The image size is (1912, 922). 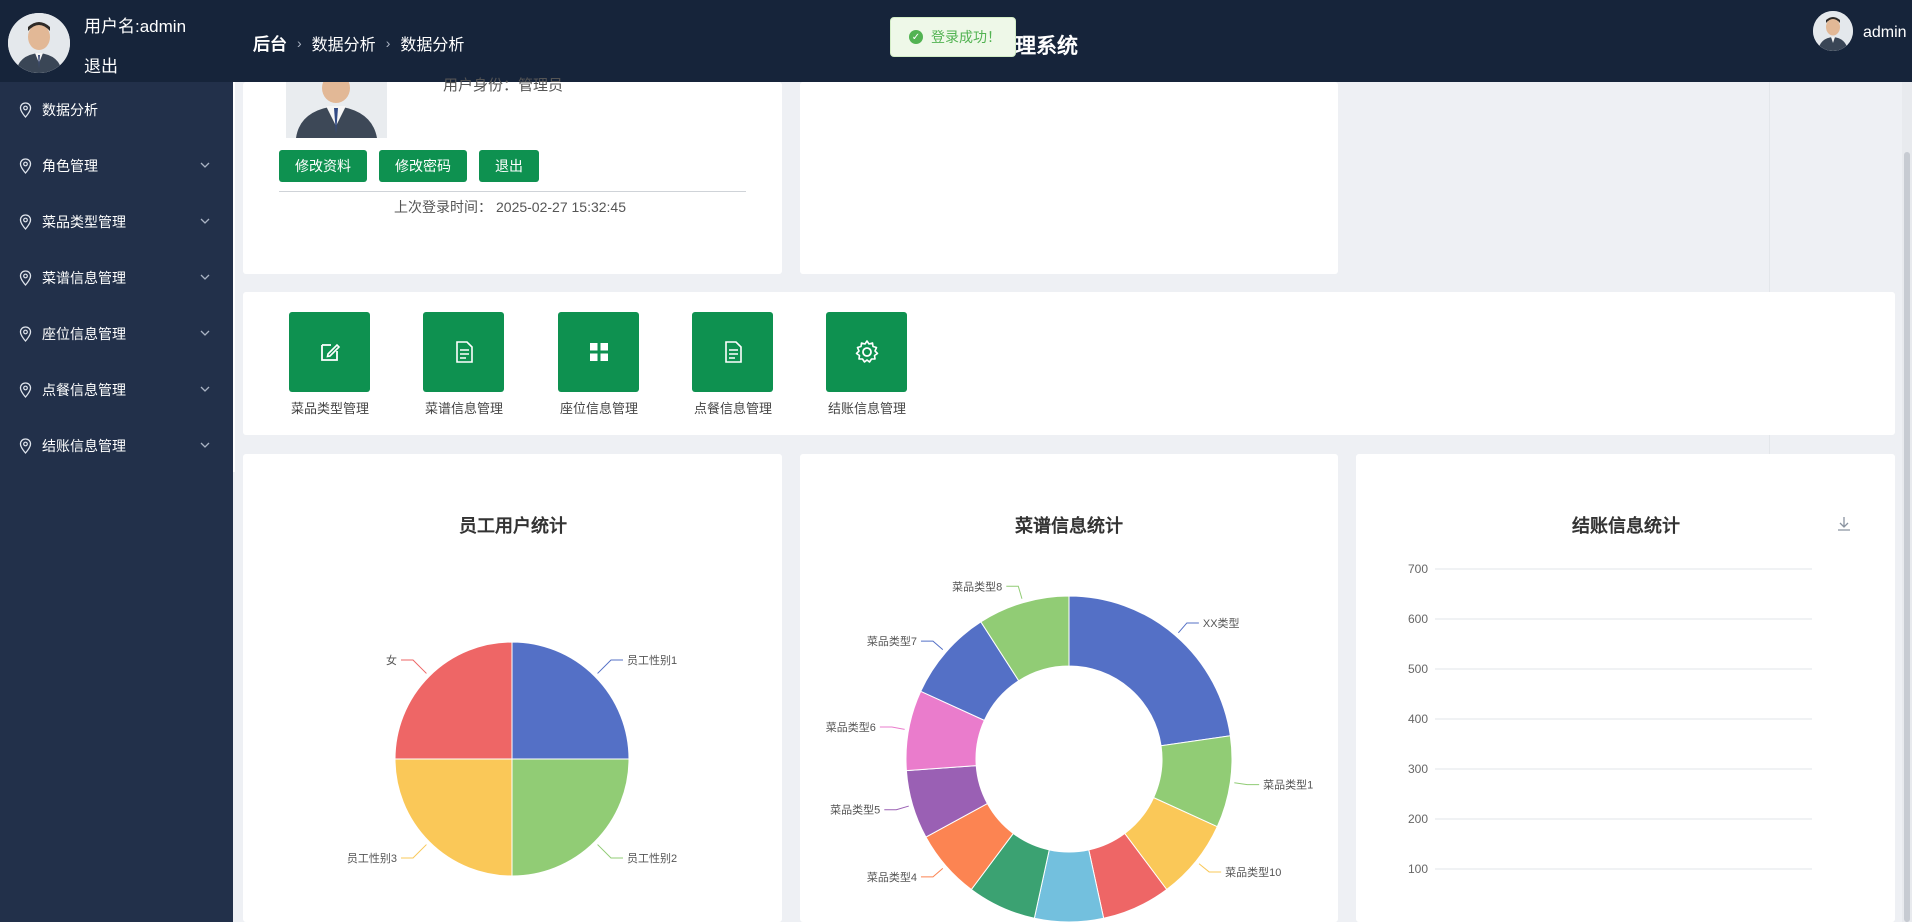 I want to click on last-login-value: 2025-02-27 15:32:45, so click(x=561, y=207).